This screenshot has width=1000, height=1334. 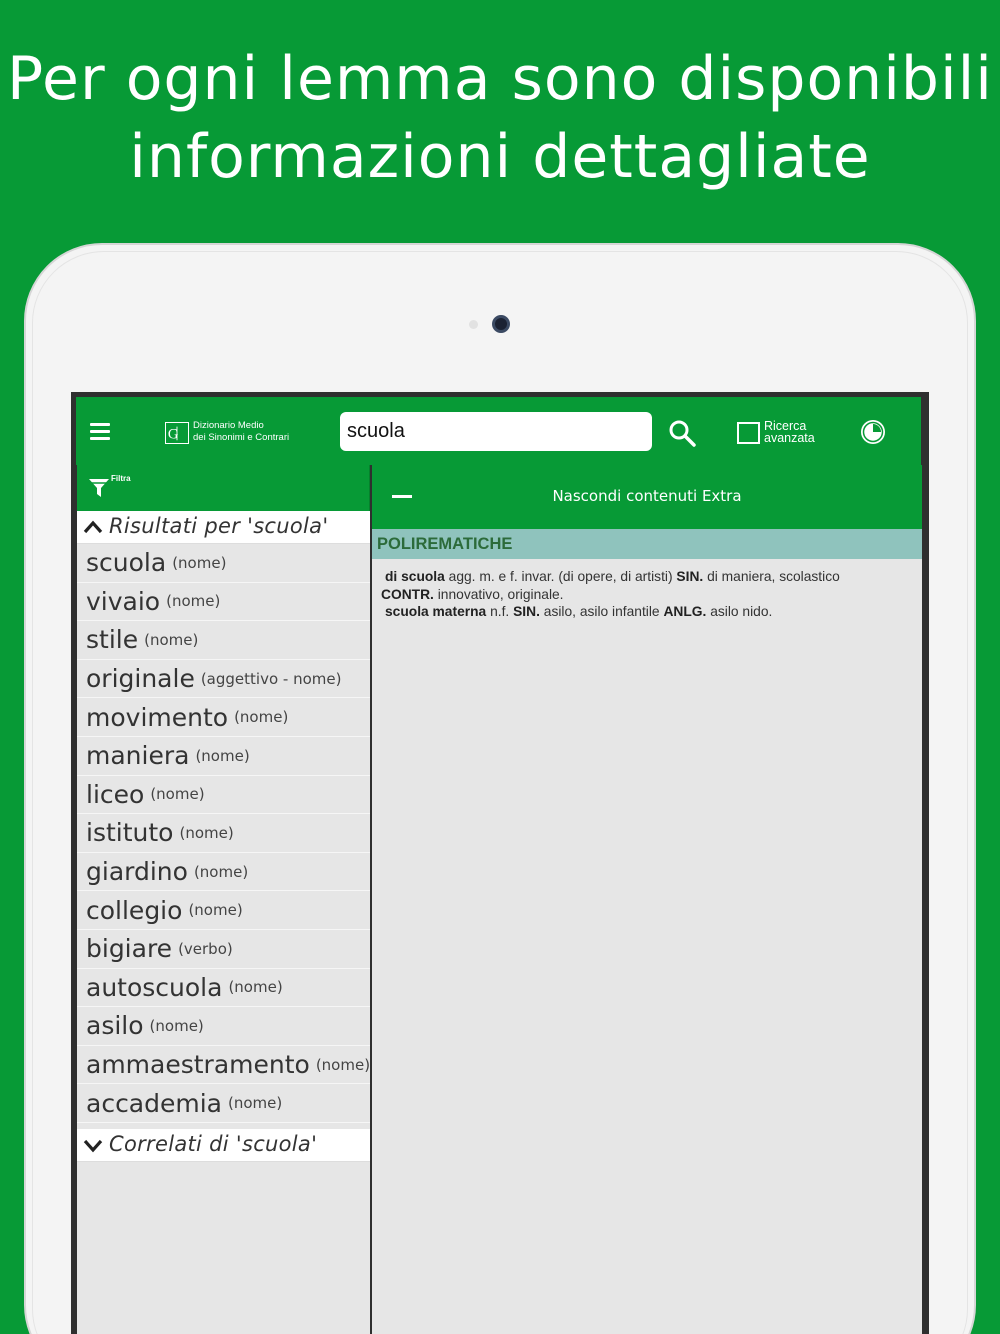 What do you see at coordinates (115, 1026) in the screenshot?
I see `result-word: asilo` at bounding box center [115, 1026].